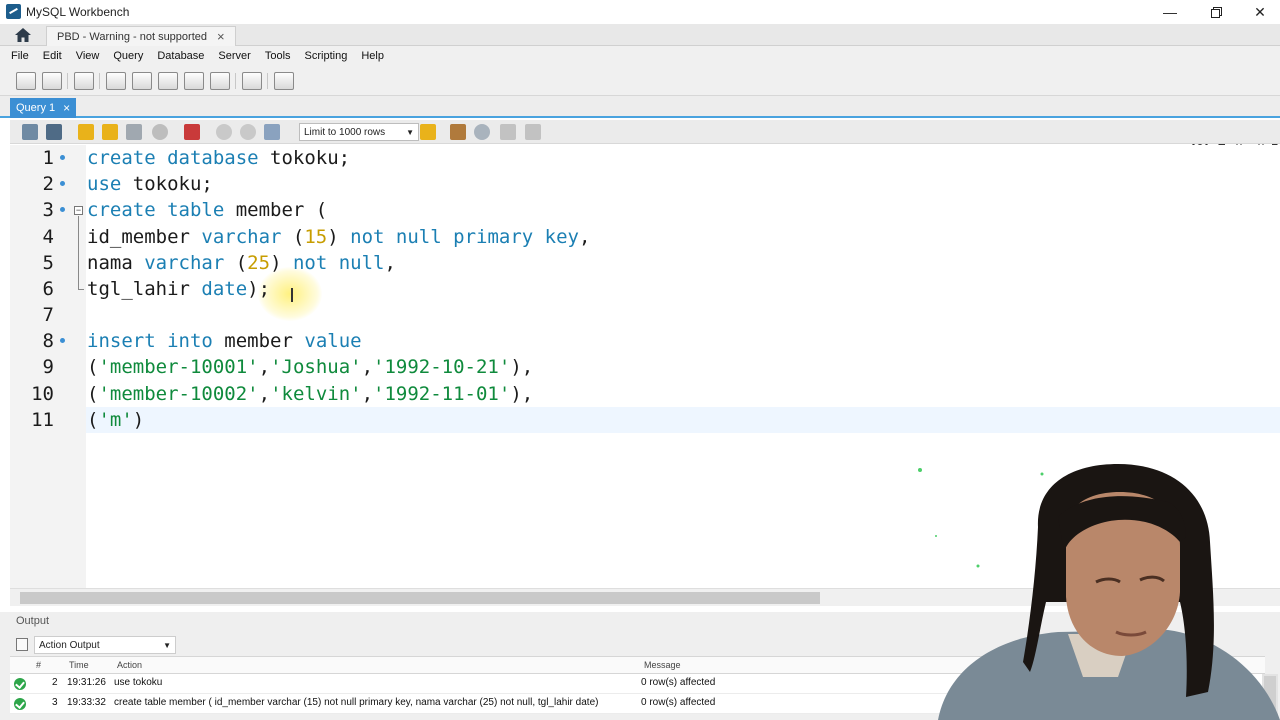 This screenshot has width=1280, height=720. What do you see at coordinates (1259, 12) in the screenshot?
I see `close-window-button: ✕` at bounding box center [1259, 12].